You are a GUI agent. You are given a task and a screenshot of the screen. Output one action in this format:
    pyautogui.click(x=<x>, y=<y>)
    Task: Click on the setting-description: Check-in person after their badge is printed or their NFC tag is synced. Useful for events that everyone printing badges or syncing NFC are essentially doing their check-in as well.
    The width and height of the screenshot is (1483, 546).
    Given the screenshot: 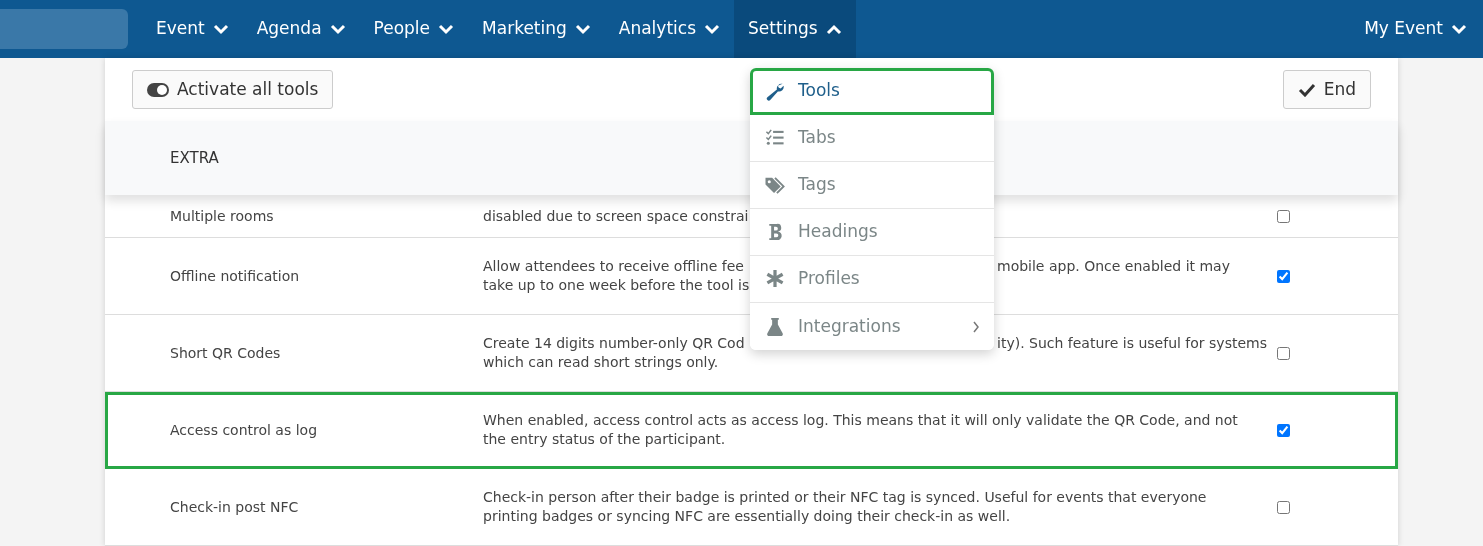 What is the action you would take?
    pyautogui.click(x=845, y=507)
    